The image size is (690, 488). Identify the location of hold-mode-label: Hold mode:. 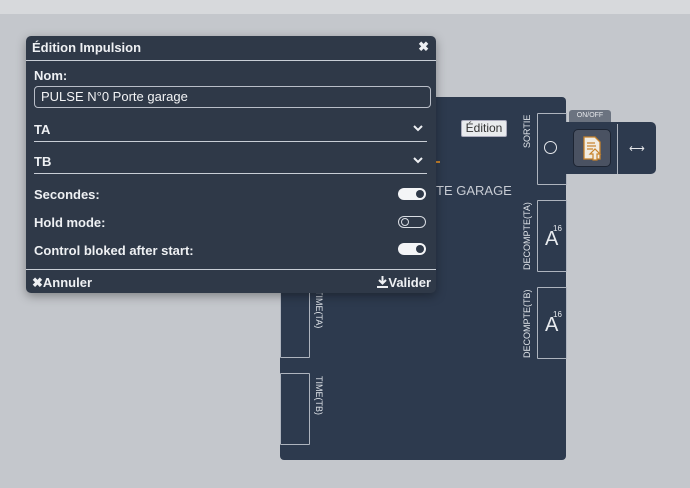
(70, 222).